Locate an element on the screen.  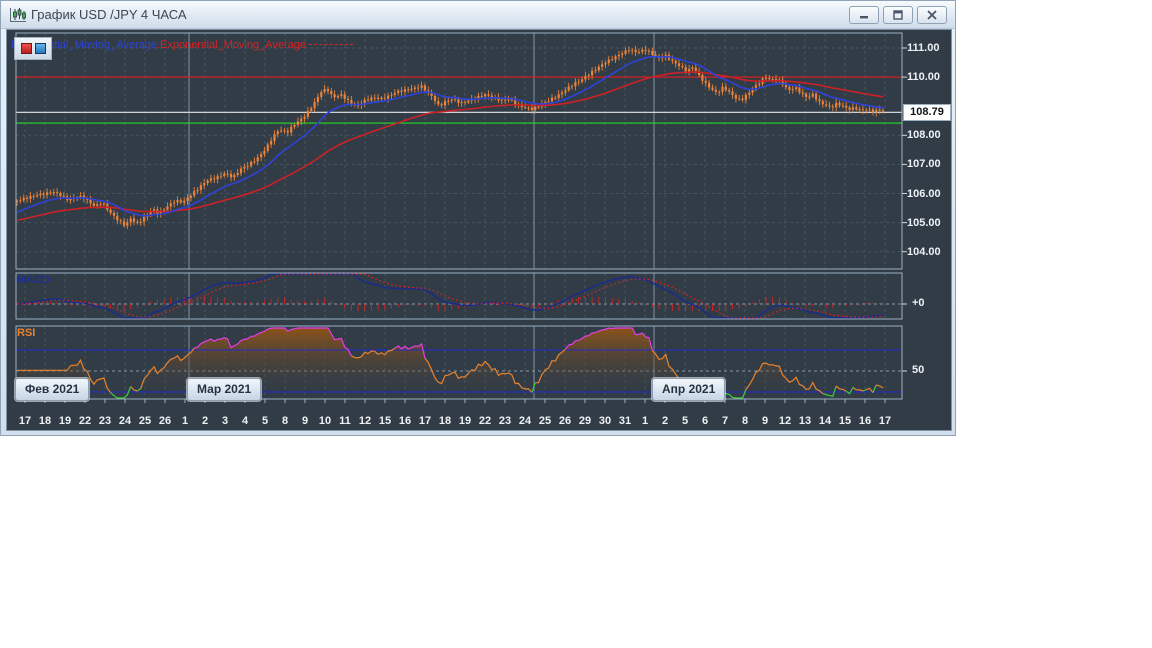
time-axis-label: 4 is located at coordinates (245, 421).